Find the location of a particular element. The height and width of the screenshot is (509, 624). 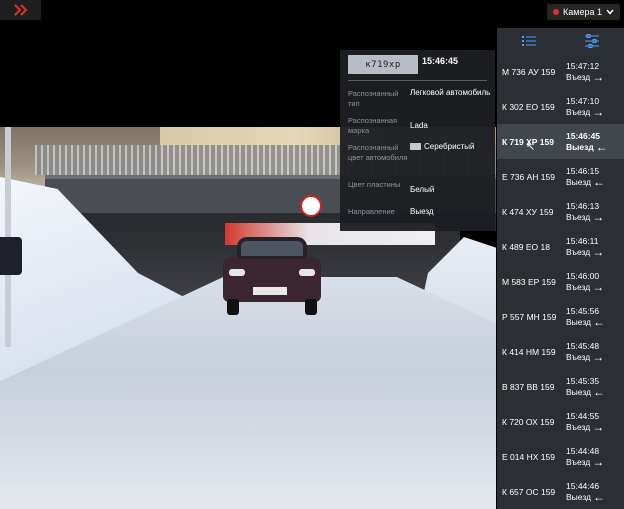

event-row: К 657 ОС 159 15:44:46 Выезд ← is located at coordinates (560, 491).